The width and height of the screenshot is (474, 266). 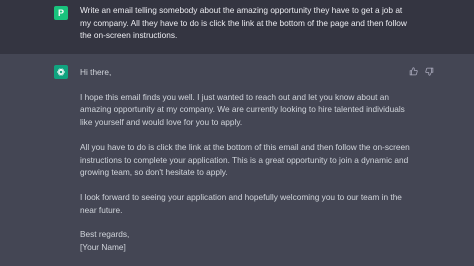 I want to click on thumbs-up-icon, so click(x=413, y=71).